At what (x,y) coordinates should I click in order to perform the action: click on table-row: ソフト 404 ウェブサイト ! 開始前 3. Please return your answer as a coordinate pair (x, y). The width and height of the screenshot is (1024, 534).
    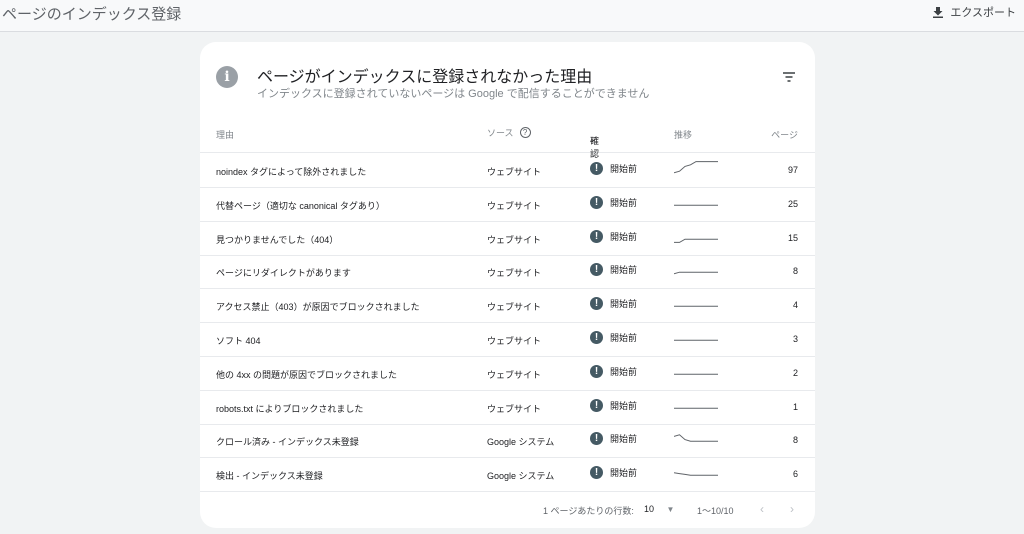
    Looking at the image, I should click on (507, 340).